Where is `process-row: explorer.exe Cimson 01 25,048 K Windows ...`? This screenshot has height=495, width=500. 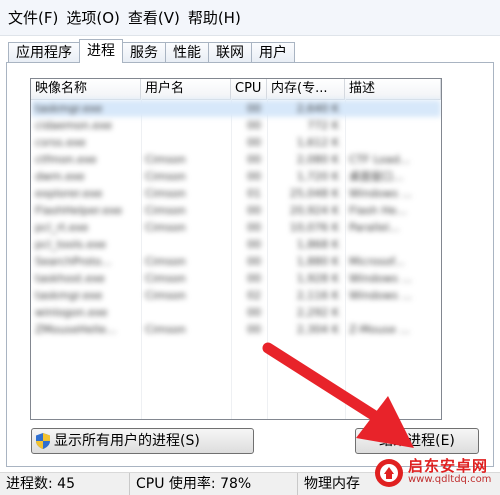 process-row: explorer.exe Cimson 01 25,048 K Windows ... is located at coordinates (236, 193).